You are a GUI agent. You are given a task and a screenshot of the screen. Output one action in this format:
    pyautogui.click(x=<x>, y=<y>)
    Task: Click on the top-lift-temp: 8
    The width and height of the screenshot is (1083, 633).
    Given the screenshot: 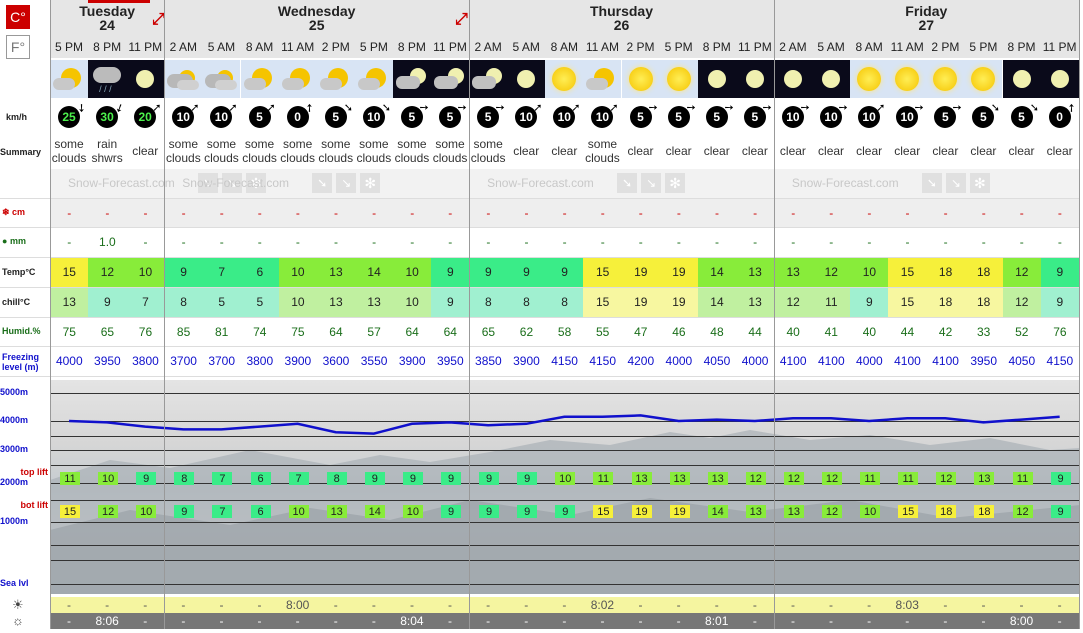 What is the action you would take?
    pyautogui.click(x=336, y=478)
    